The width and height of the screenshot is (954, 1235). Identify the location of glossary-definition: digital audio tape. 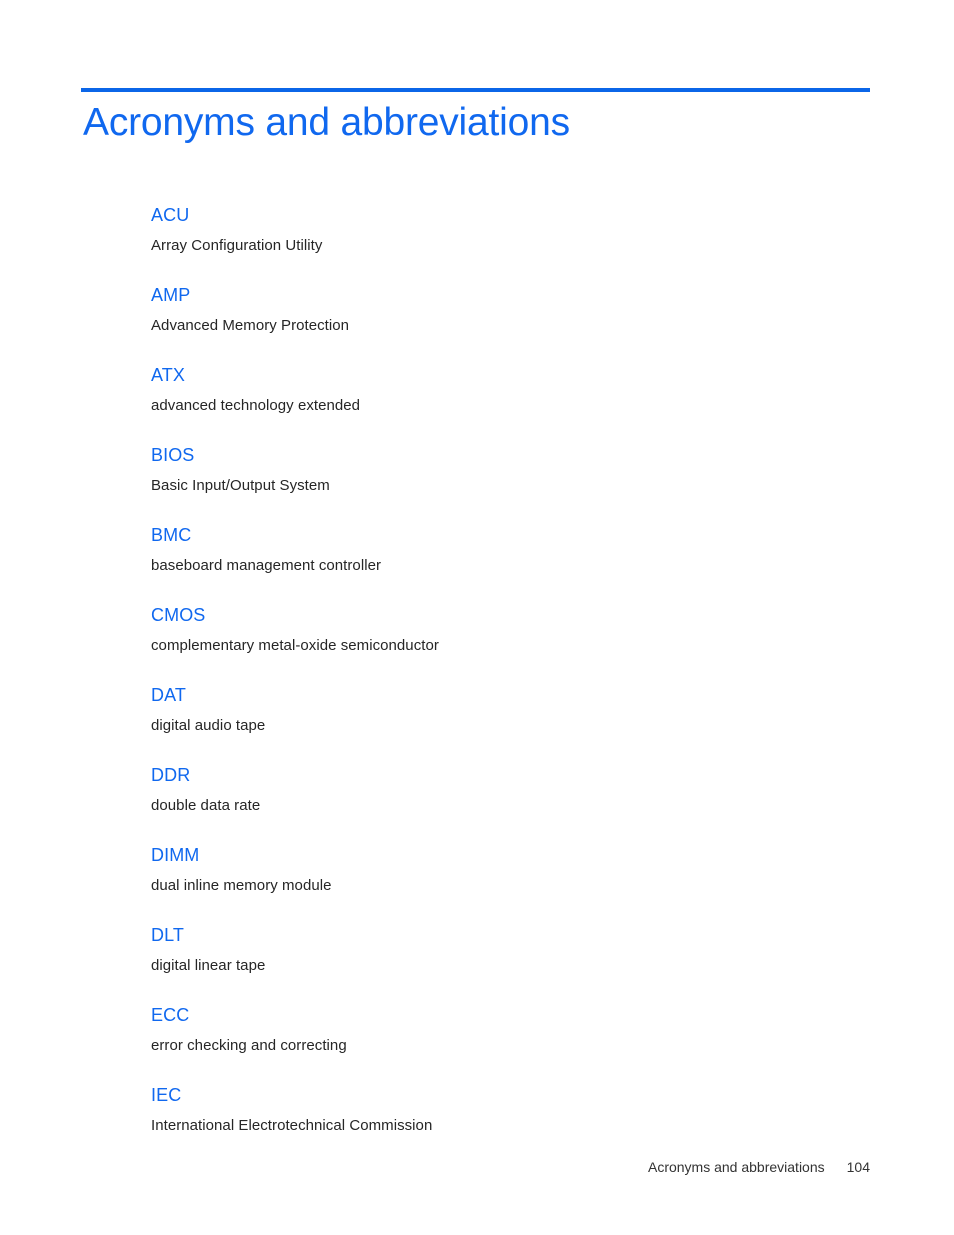
(208, 725).